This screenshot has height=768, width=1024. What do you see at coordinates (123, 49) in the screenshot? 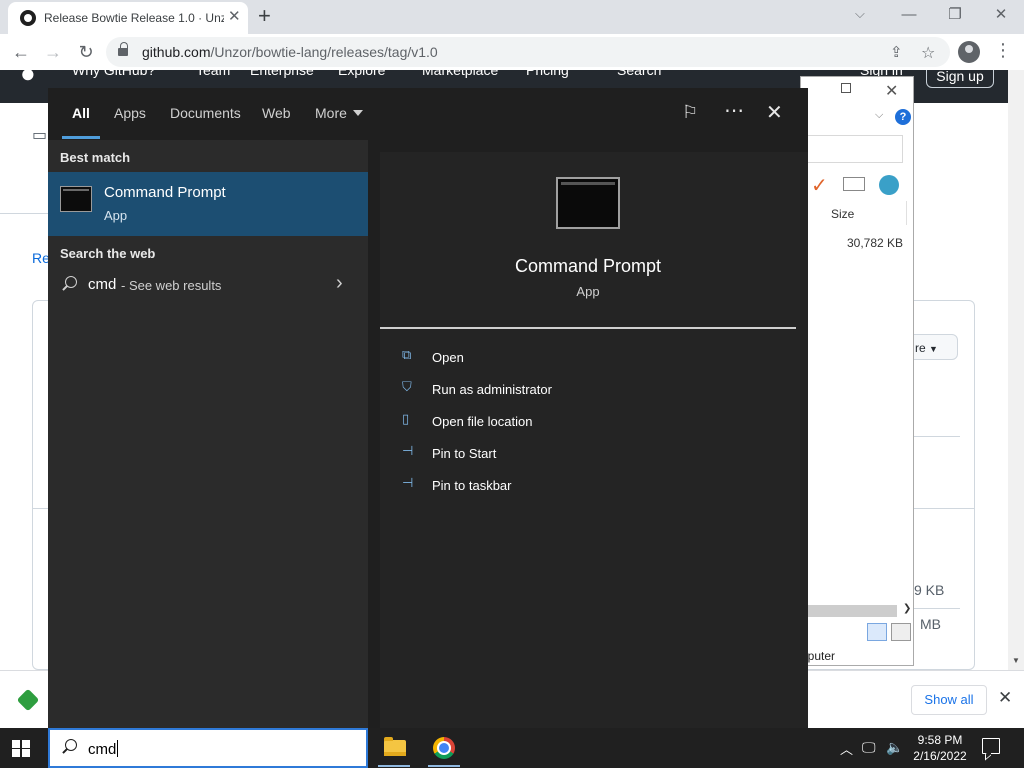
I see `lock-icon` at bounding box center [123, 49].